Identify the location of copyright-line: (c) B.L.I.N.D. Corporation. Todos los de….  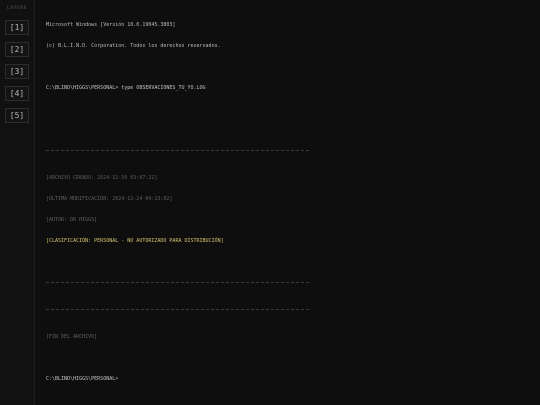
(133, 46).